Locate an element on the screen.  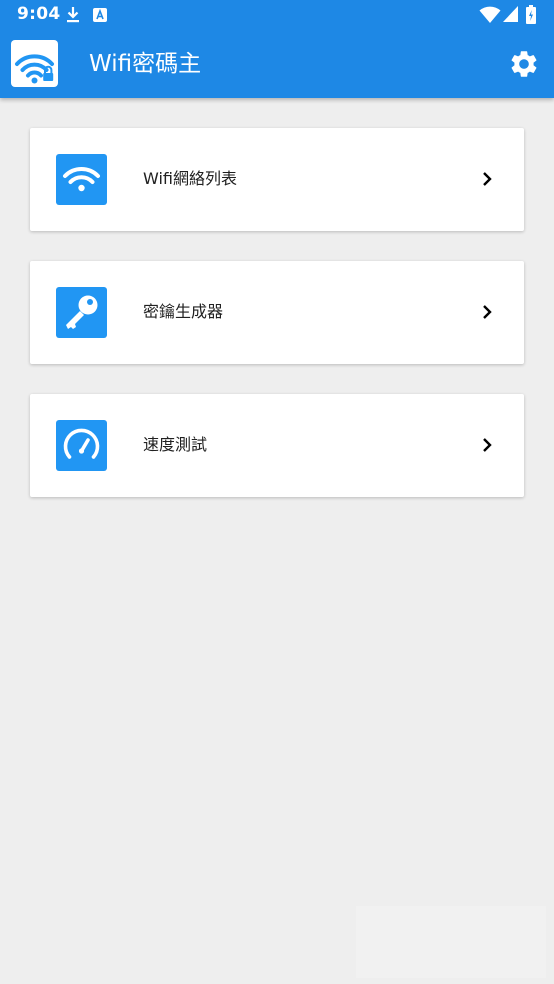
status-bar: 9:04 is located at coordinates (277, 15).